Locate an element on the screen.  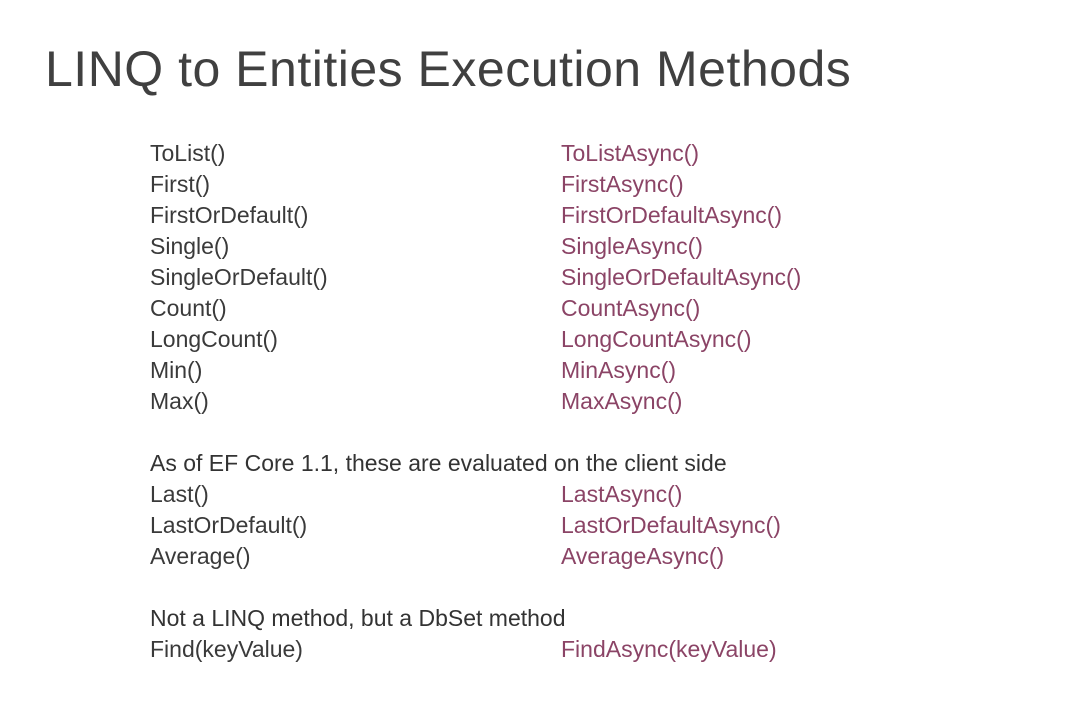
sync-method: Min() is located at coordinates (176, 370).